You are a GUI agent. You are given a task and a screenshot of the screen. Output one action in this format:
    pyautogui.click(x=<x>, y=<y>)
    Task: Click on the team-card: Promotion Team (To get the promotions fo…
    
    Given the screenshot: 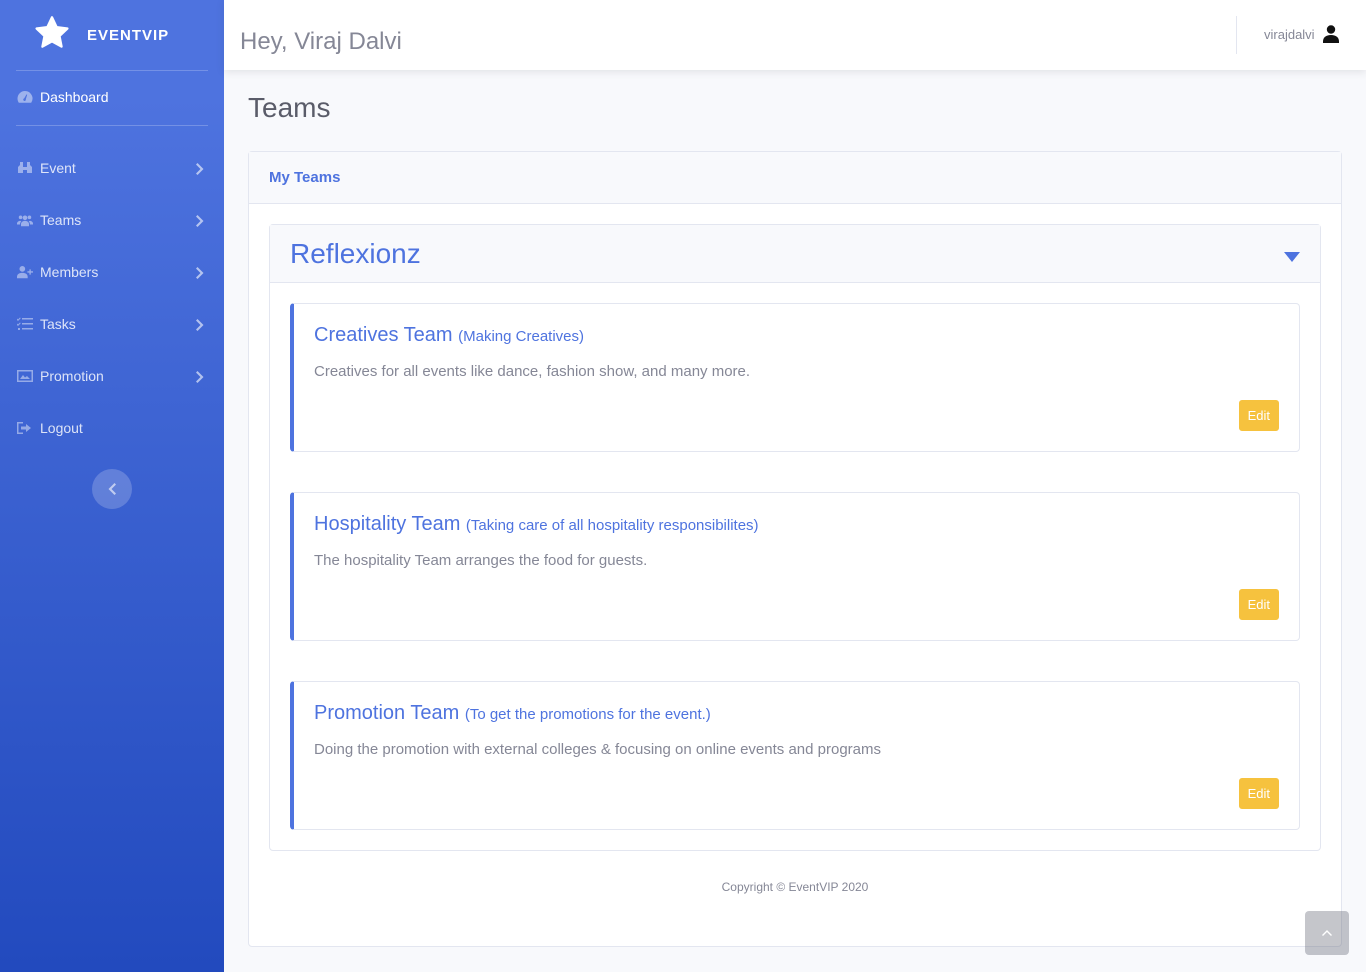 What is the action you would take?
    pyautogui.click(x=795, y=755)
    